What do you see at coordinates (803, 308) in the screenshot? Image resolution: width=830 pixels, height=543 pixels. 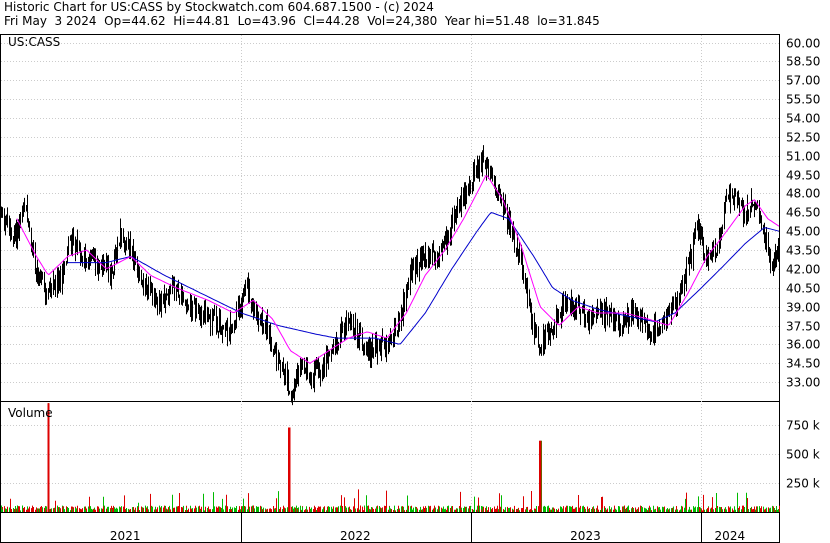 I see `price-tick-label: 39.00` at bounding box center [803, 308].